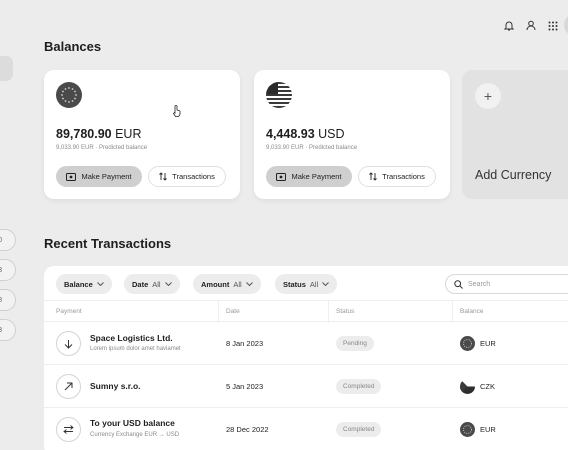 The width and height of the screenshot is (568, 450). I want to click on transaction-balance: CZK, so click(477, 386).